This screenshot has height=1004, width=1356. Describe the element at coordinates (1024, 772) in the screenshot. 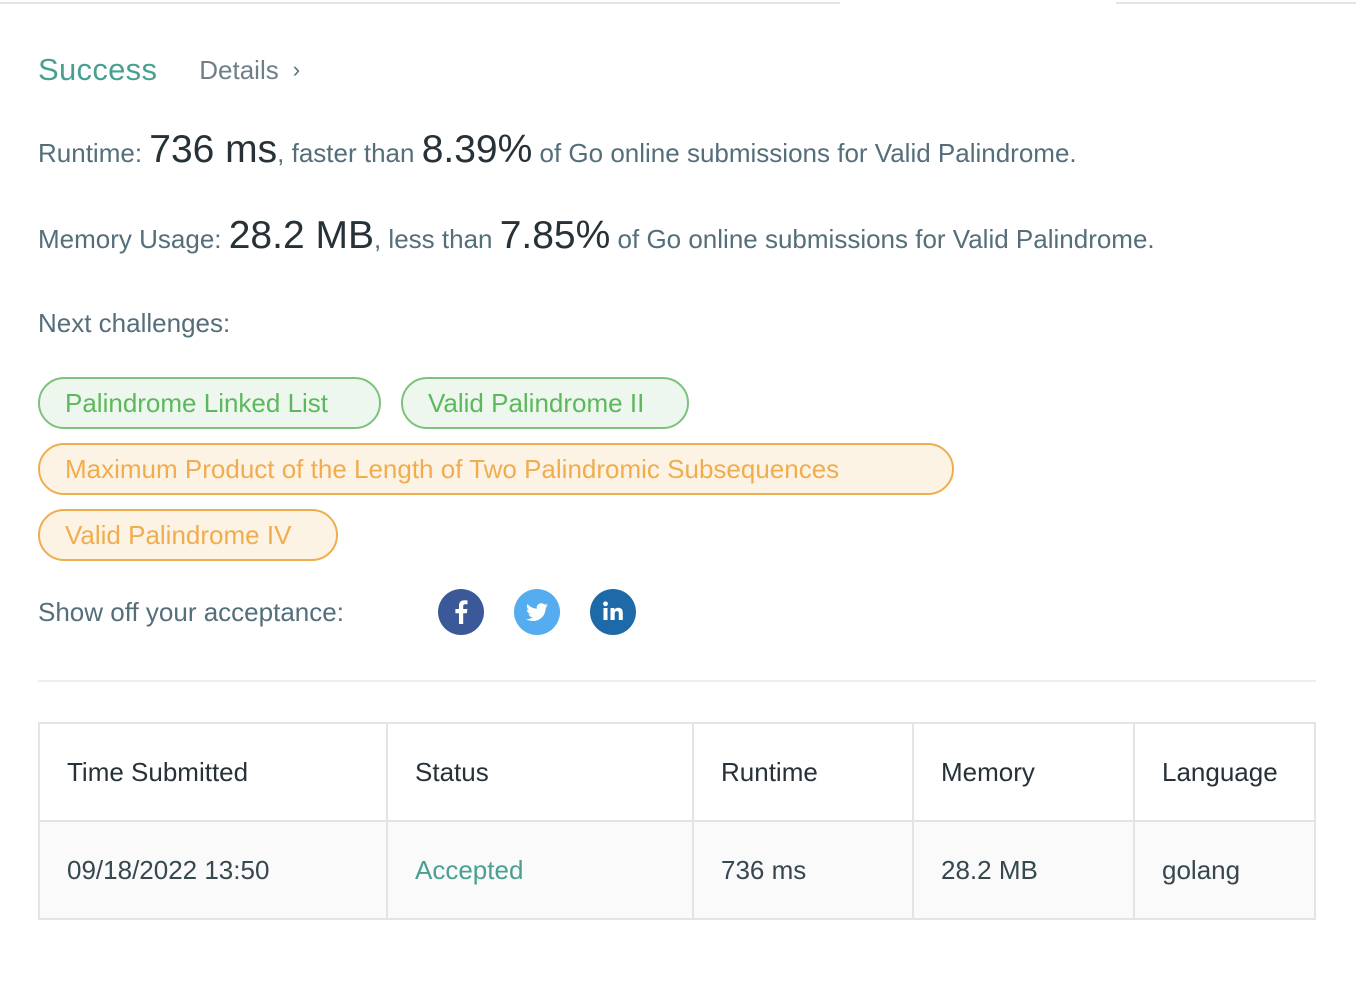

I see `column-header-memory: Memory` at that location.